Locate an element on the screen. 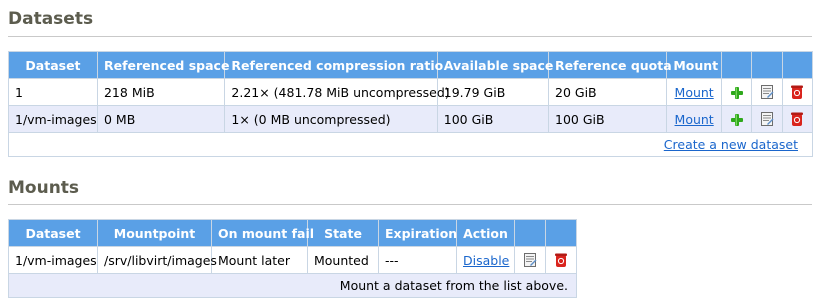 This screenshot has width=813, height=308. col-referenced-space: Referenced space is located at coordinates (162, 65).